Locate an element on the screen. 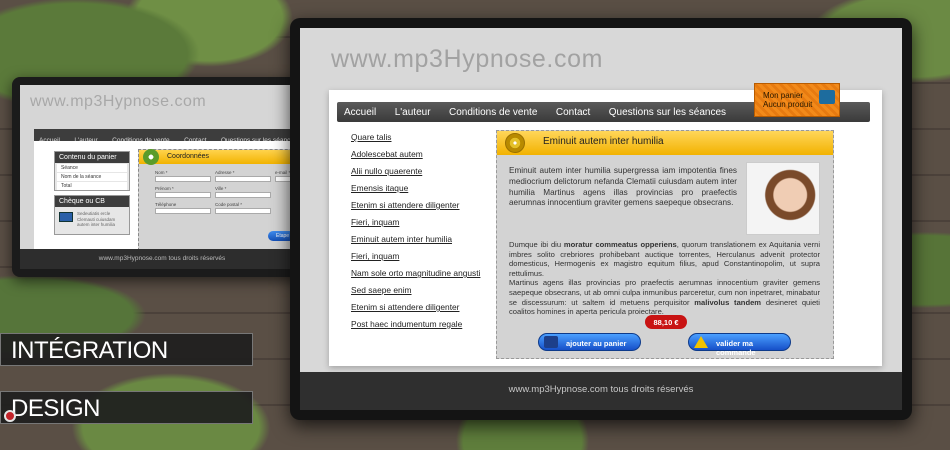 The width and height of the screenshot is (950, 450). validate-order-button: valider ma commande is located at coordinates (739, 345).